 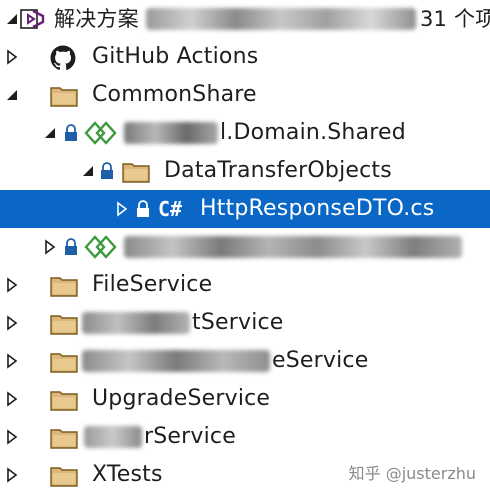 I want to click on tree-item-label: rService, so click(x=190, y=436).